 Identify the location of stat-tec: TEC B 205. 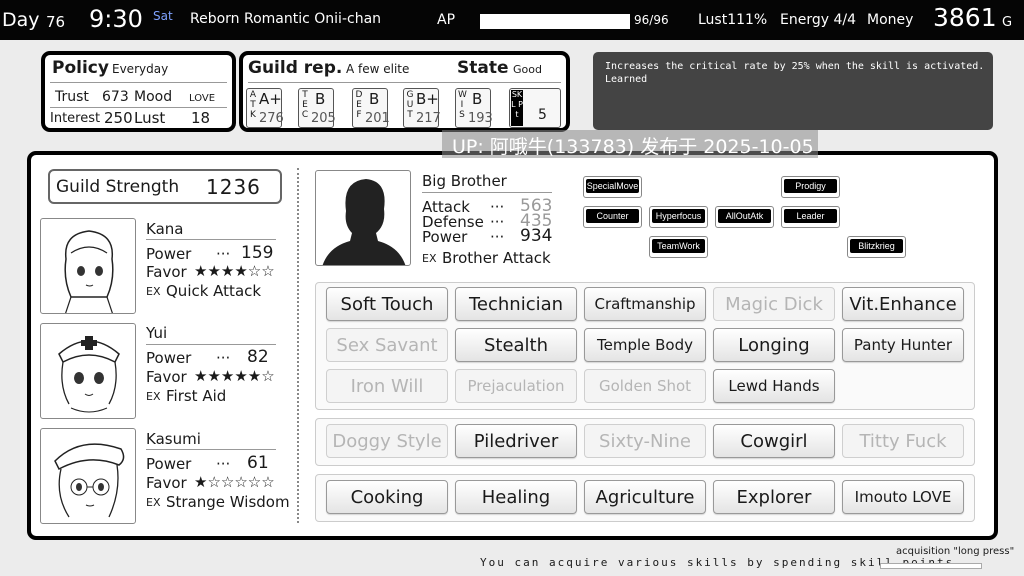
(317, 108).